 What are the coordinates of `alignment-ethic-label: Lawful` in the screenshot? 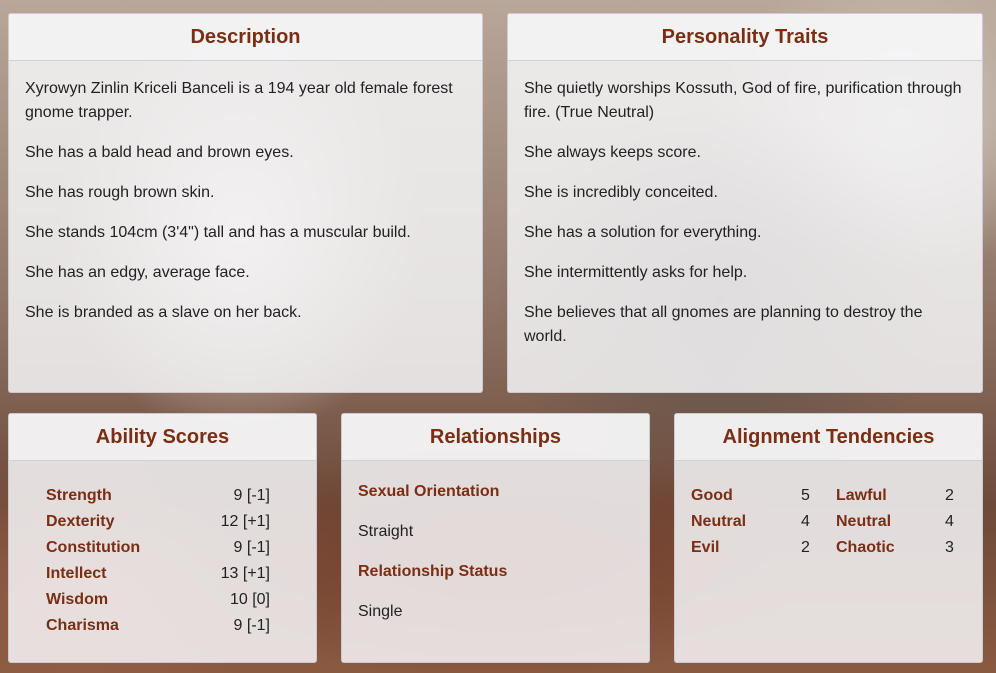 It's located at (861, 495).